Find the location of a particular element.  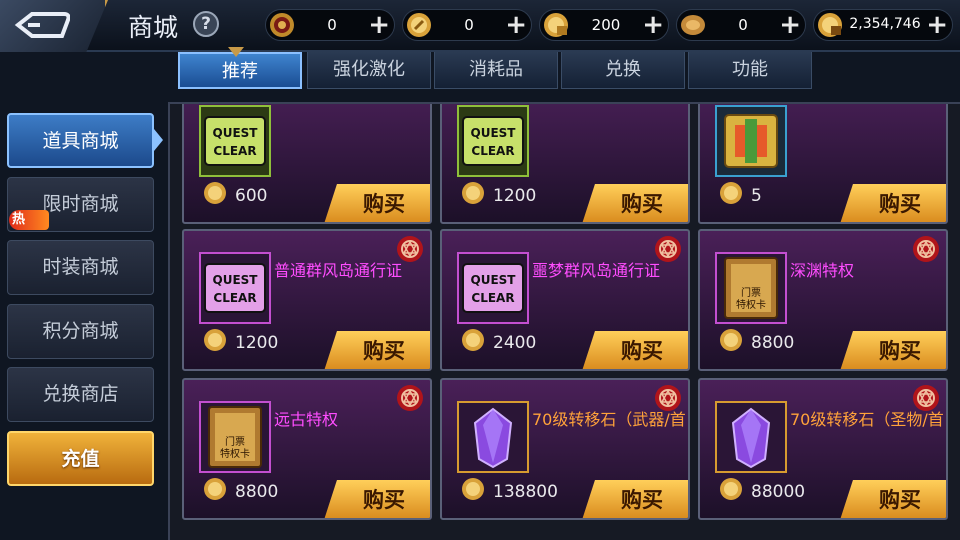

shop-item-card: QUEST CLEAR 600 购买 is located at coordinates (307, 164).